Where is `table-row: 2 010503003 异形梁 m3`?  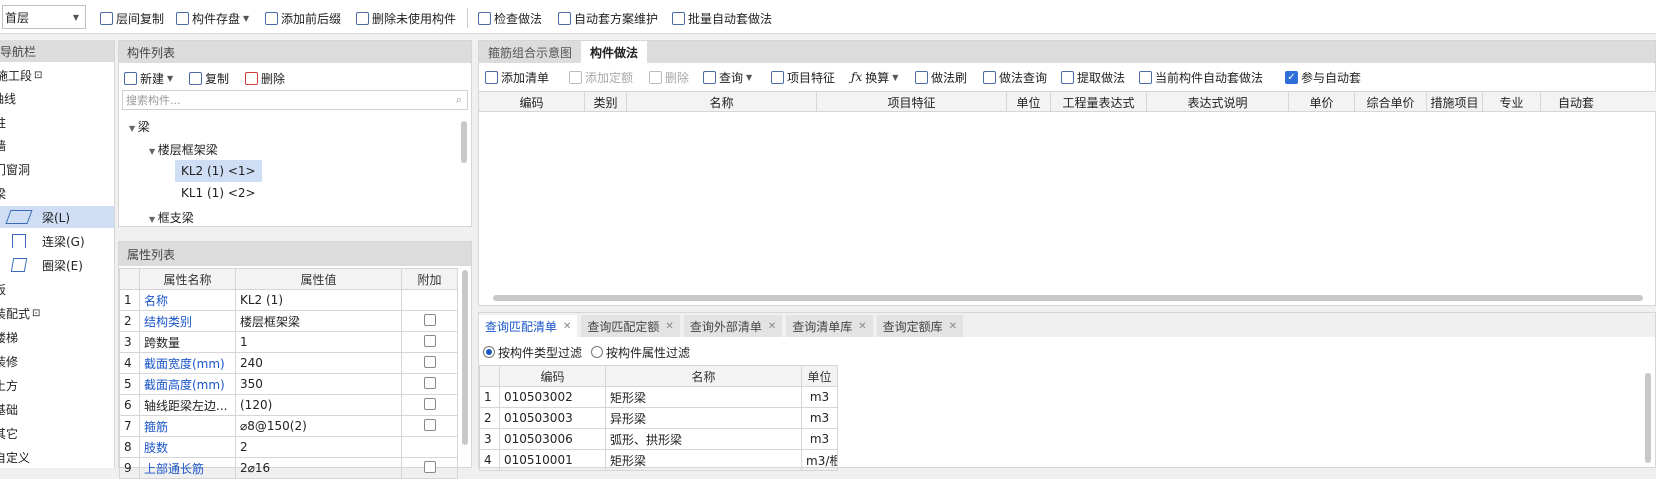
table-row: 2 010503003 异形梁 m3 is located at coordinates (658, 418).